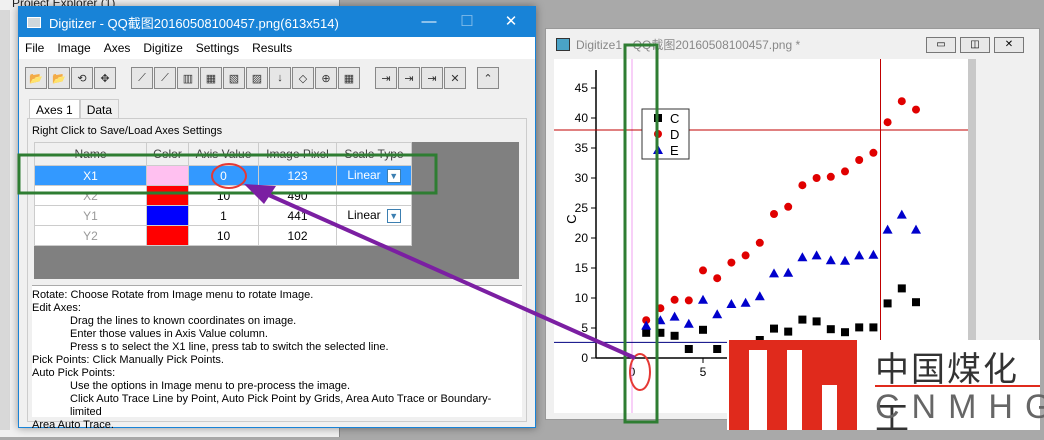 The width and height of the screenshot is (1044, 440). Describe the element at coordinates (297, 195) in the screenshot. I see `image-pixel-cell: 490` at that location.